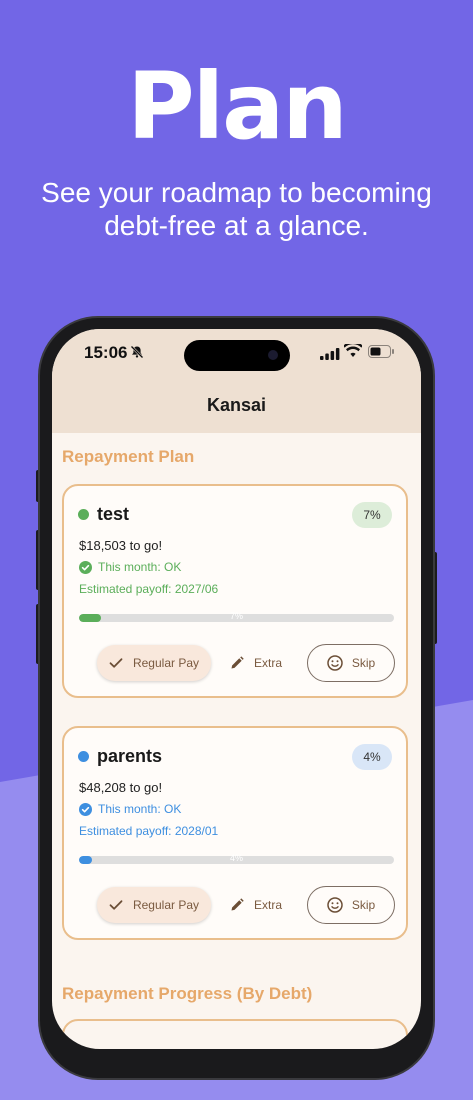  What do you see at coordinates (137, 354) in the screenshot?
I see `bell-slash-icon` at bounding box center [137, 354].